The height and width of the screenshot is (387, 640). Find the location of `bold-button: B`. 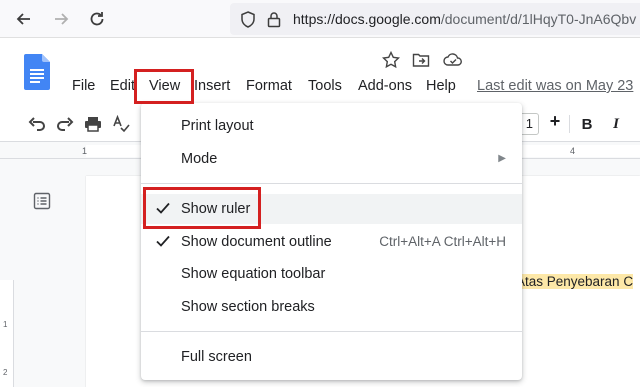

bold-button: B is located at coordinates (587, 124).